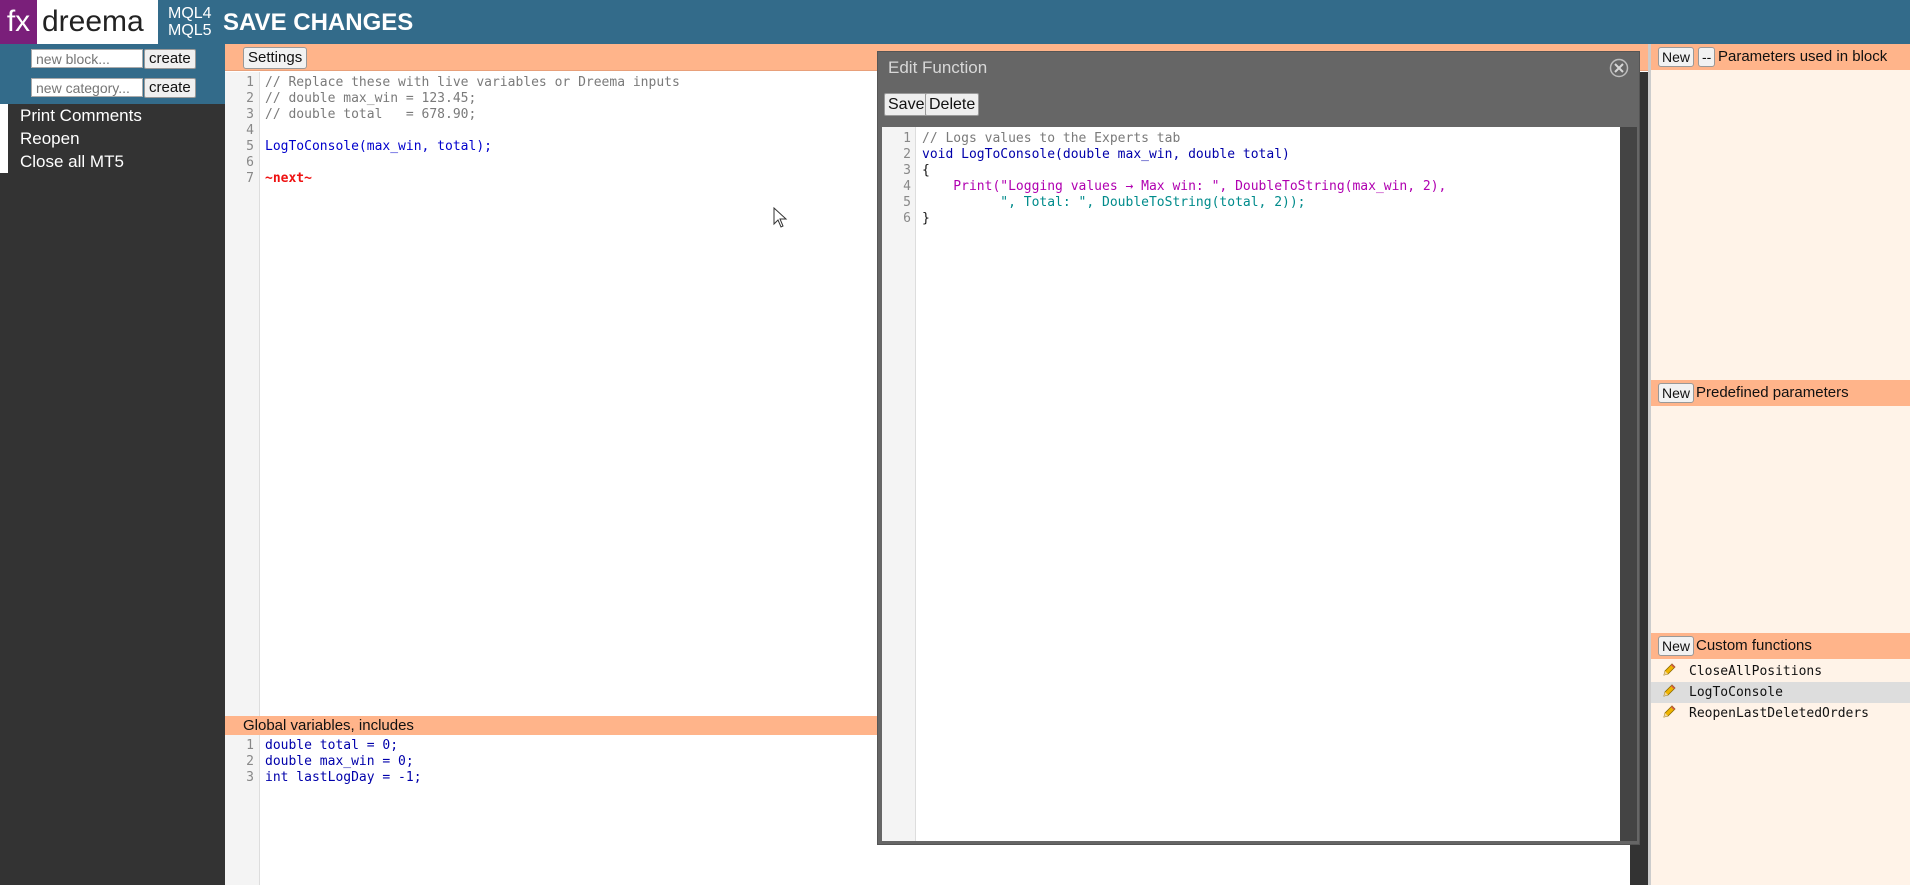  Describe the element at coordinates (1707, 57) in the screenshot. I see `remove-param-button: --` at that location.